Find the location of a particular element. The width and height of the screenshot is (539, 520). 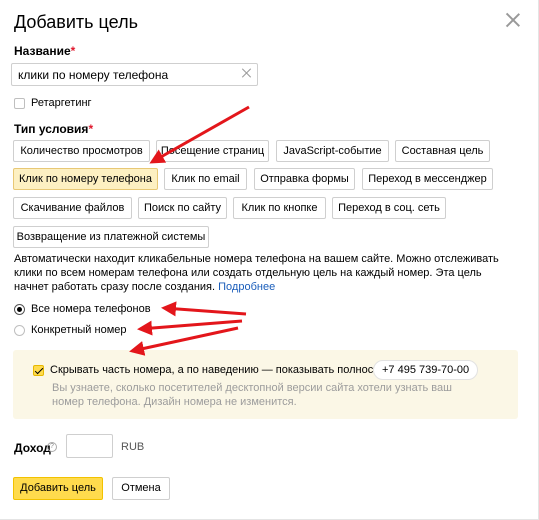

phone-example-badge: +7 495 739-70-00 is located at coordinates (426, 370).